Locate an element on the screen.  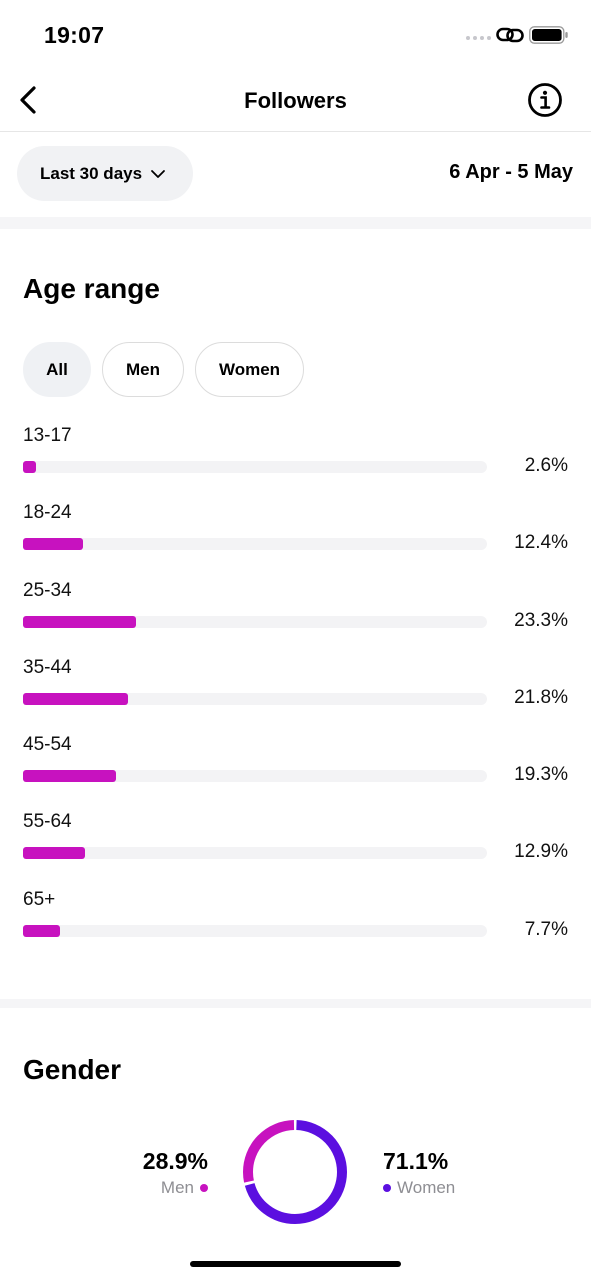
age-label: 35-44 is located at coordinates (47, 667).